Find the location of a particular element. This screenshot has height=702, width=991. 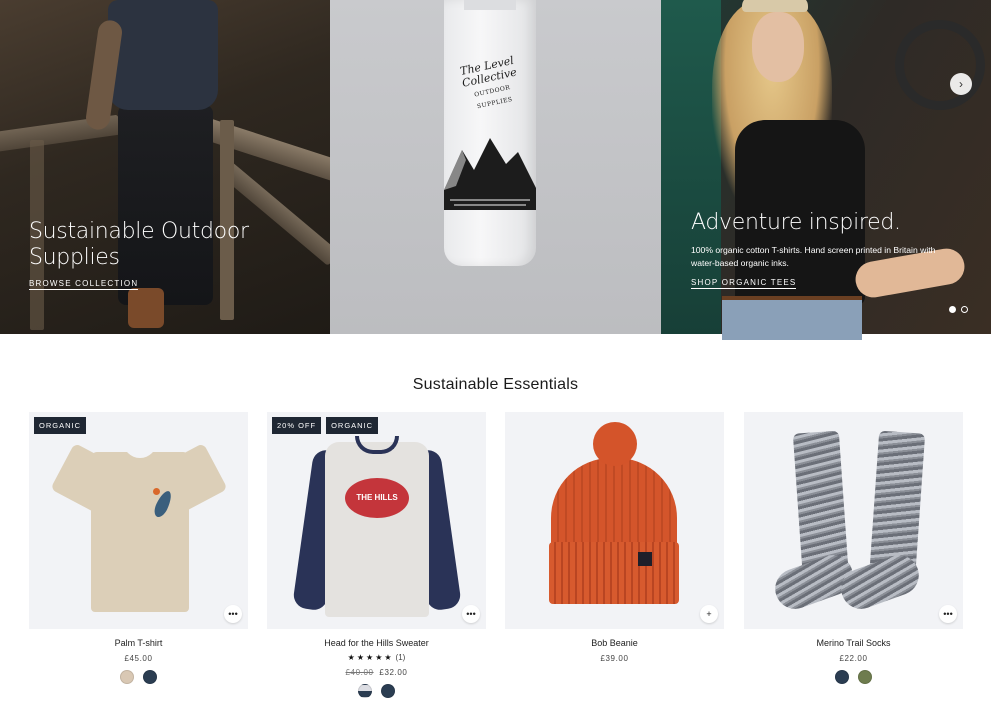

badge-group: 20% OFF ORGANIC is located at coordinates (325, 425).